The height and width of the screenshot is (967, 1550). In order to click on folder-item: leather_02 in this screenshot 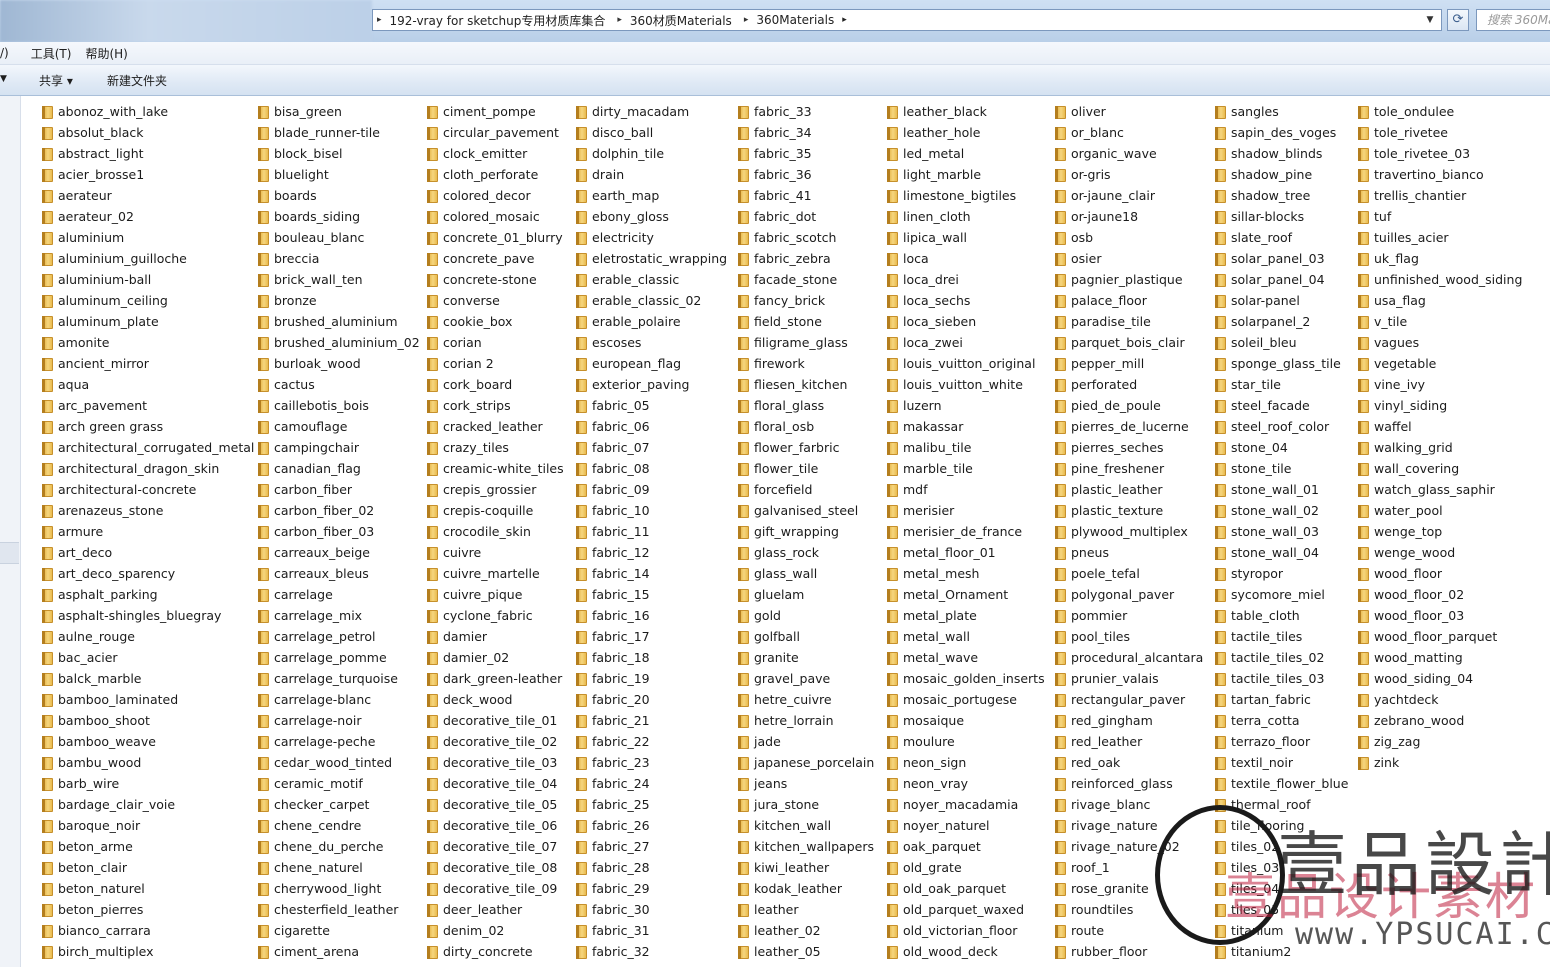, I will do `click(805, 930)`.